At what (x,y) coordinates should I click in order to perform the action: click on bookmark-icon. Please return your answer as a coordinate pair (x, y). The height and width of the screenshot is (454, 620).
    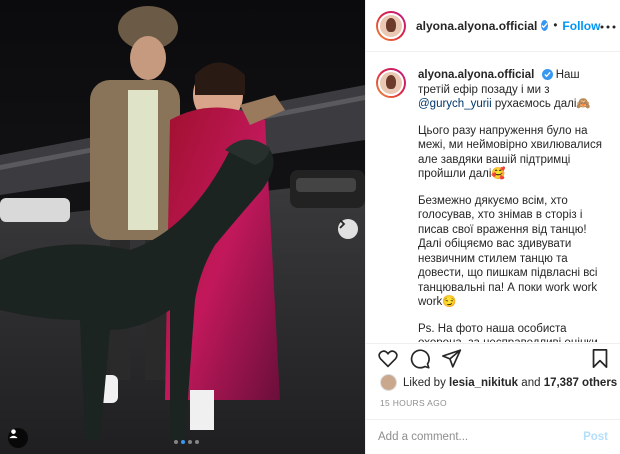
    Looking at the image, I should click on (600, 358).